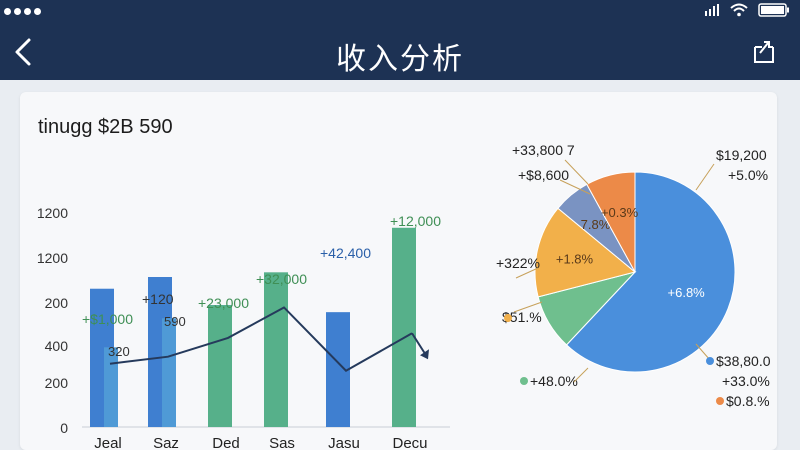  Describe the element at coordinates (175, 321) in the screenshot. I see `extra-label: 590` at that location.